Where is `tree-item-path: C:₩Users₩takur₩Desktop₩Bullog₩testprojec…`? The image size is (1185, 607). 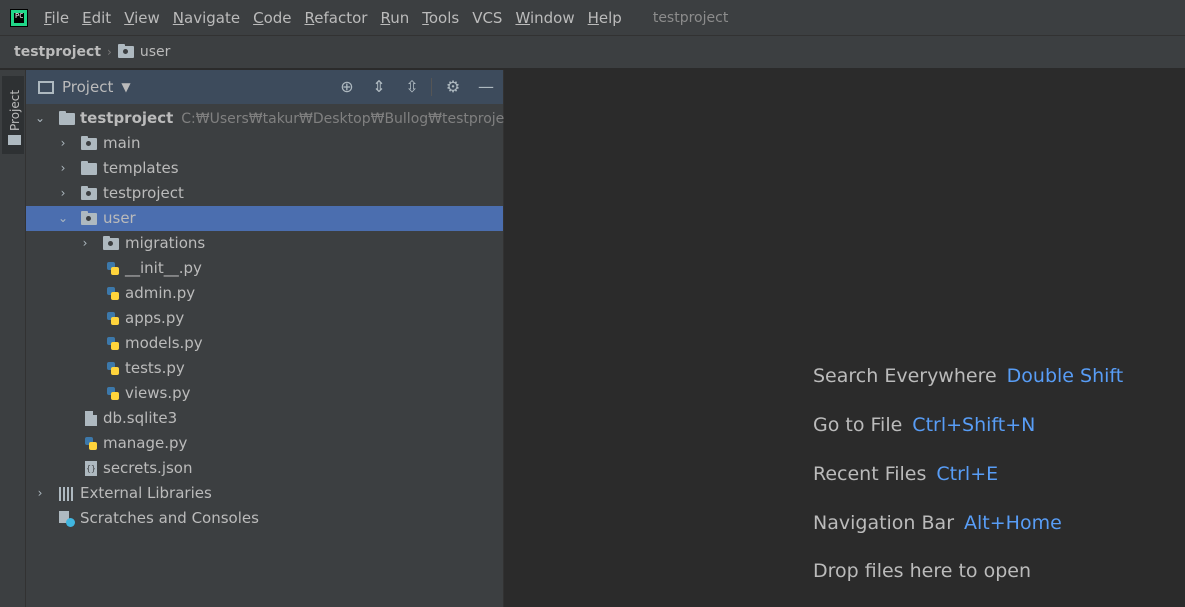 tree-item-path: C:₩Users₩takur₩Desktop₩Bullog₩testprojec… is located at coordinates (349, 119).